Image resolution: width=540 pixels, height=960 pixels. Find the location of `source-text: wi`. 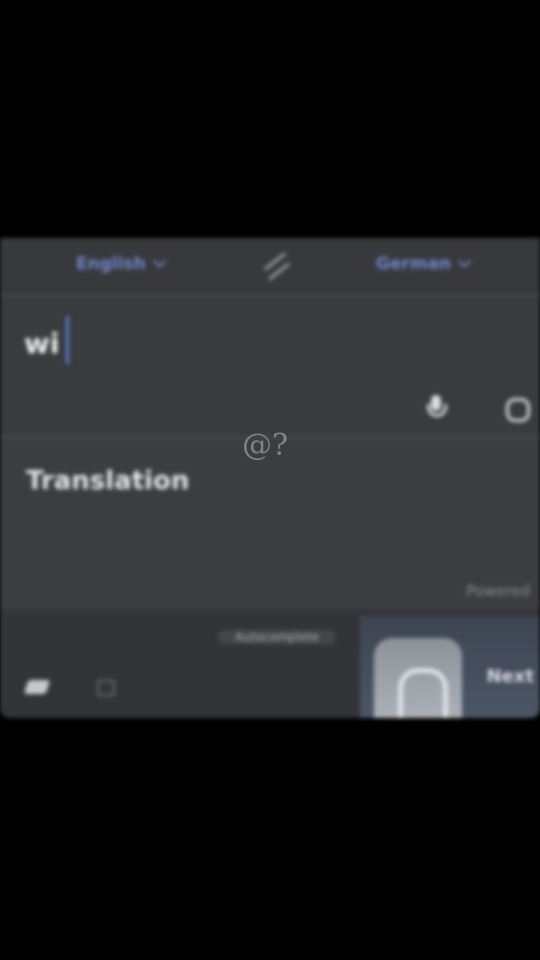

source-text: wi is located at coordinates (42, 343).